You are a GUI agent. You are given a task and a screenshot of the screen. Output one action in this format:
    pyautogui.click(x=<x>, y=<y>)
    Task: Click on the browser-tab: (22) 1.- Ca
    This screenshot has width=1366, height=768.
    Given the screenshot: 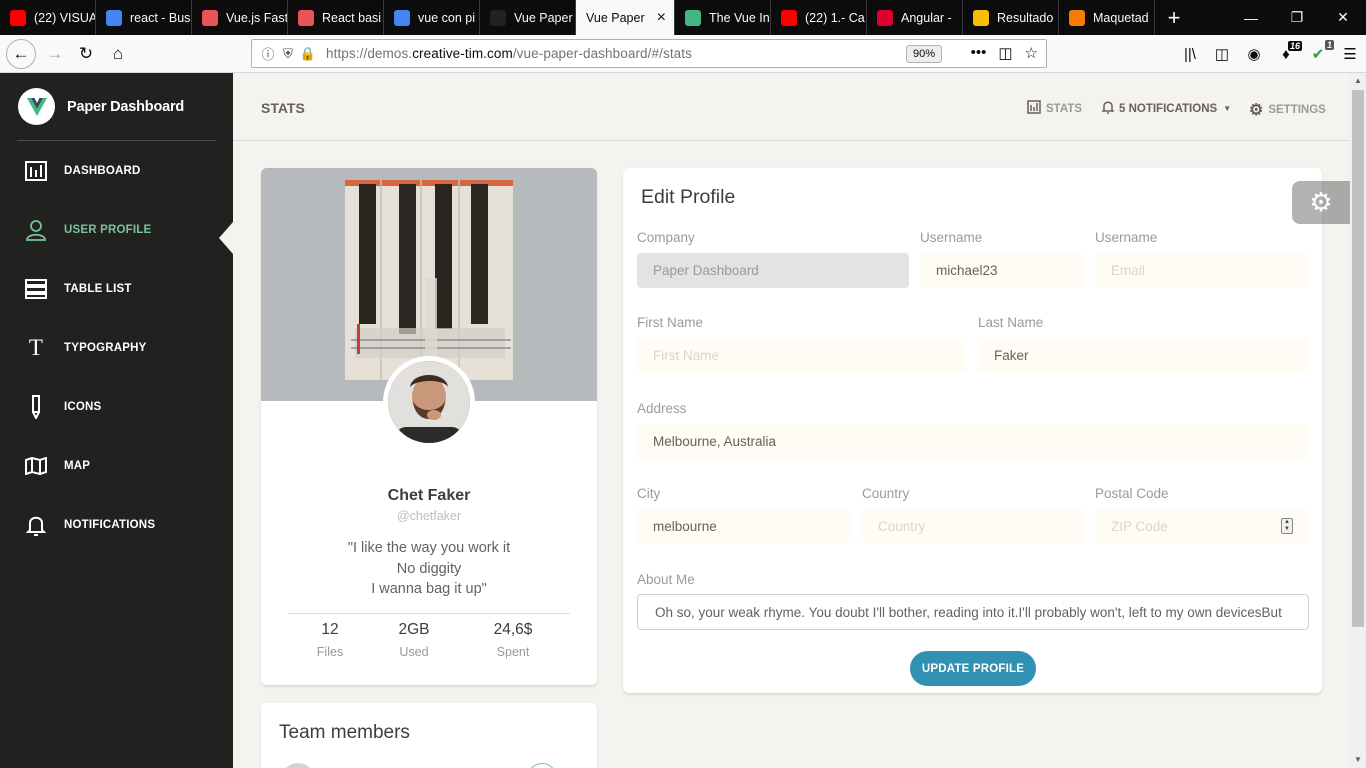 What is the action you would take?
    pyautogui.click(x=819, y=17)
    